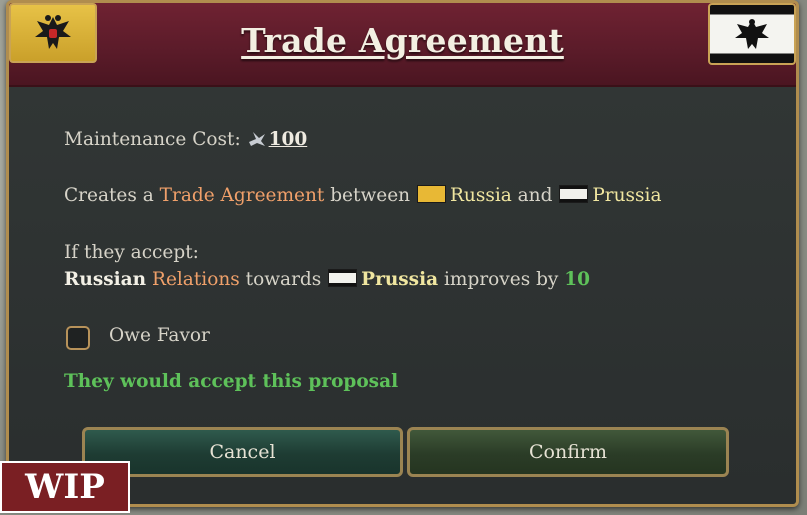 The image size is (807, 515). What do you see at coordinates (256, 139) in the screenshot?
I see `influence-icon` at bounding box center [256, 139].